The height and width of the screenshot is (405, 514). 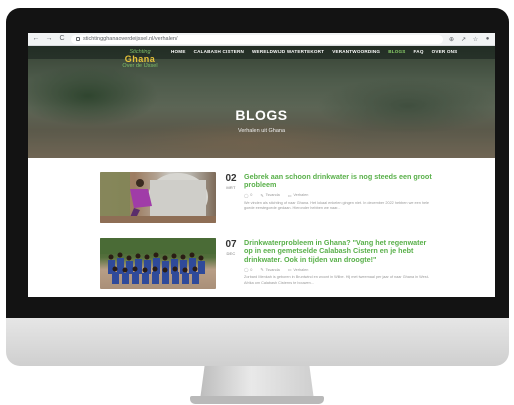 I want to click on share-icon: ↗, so click(x=463, y=39).